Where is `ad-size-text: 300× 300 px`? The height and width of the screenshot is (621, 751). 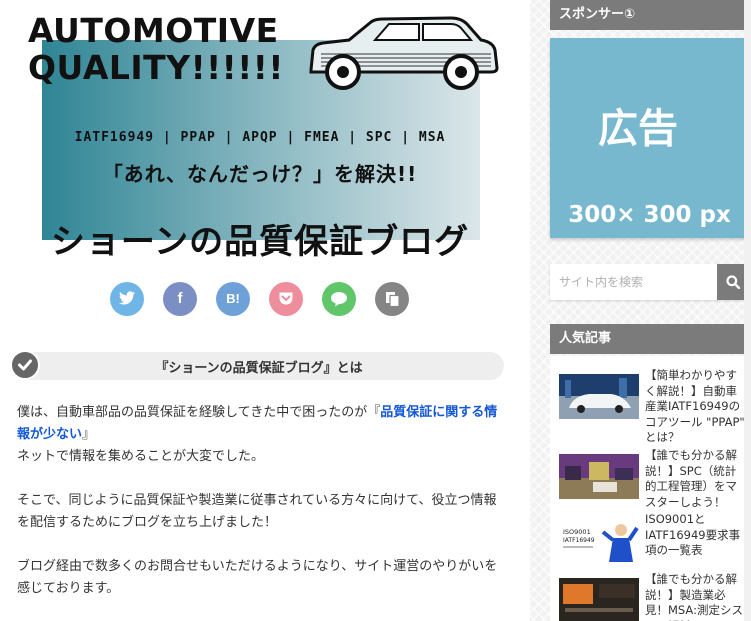
ad-size-text: 300× 300 px is located at coordinates (649, 215).